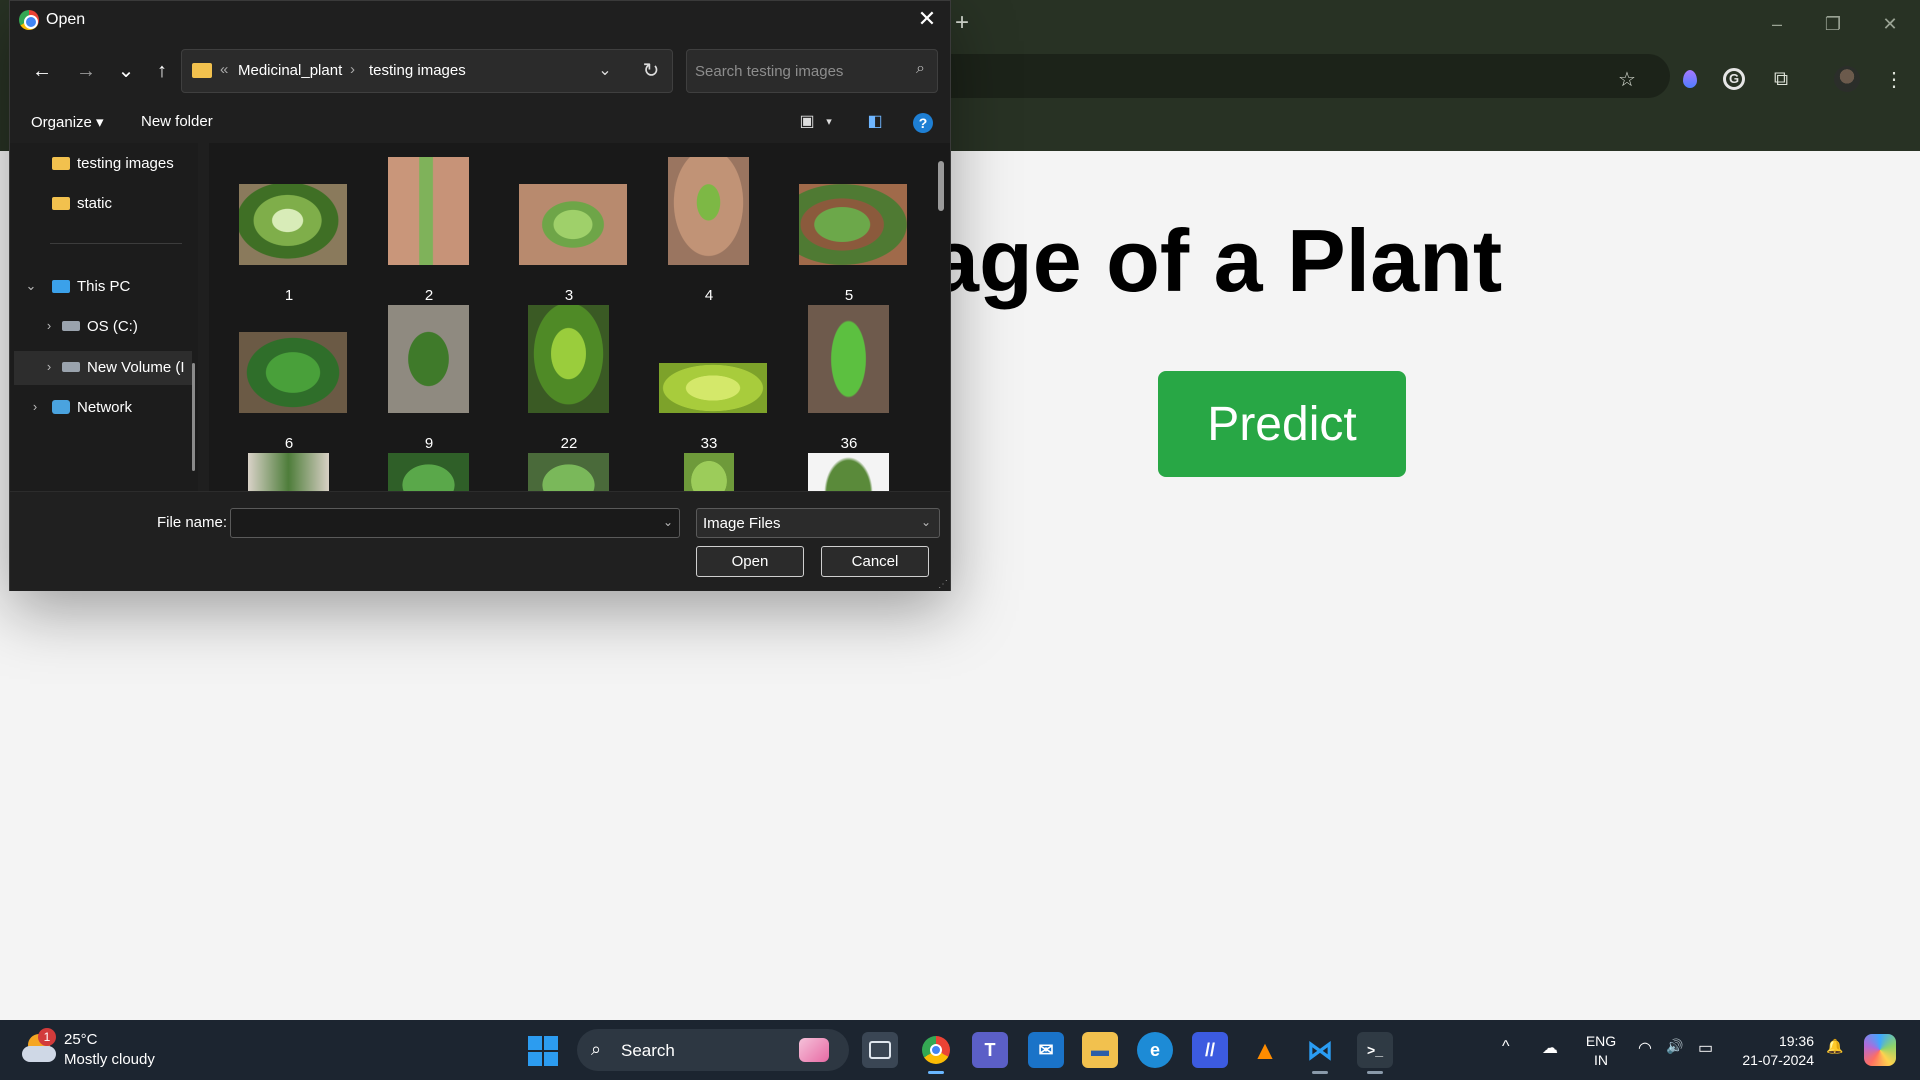 The width and height of the screenshot is (1920, 1080). What do you see at coordinates (81, 1039) in the screenshot?
I see `weather-temperature: 25°C` at bounding box center [81, 1039].